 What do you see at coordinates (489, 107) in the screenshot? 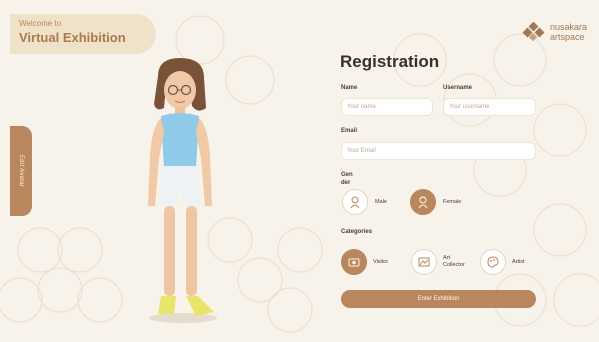
I see `username-input: Your username` at bounding box center [489, 107].